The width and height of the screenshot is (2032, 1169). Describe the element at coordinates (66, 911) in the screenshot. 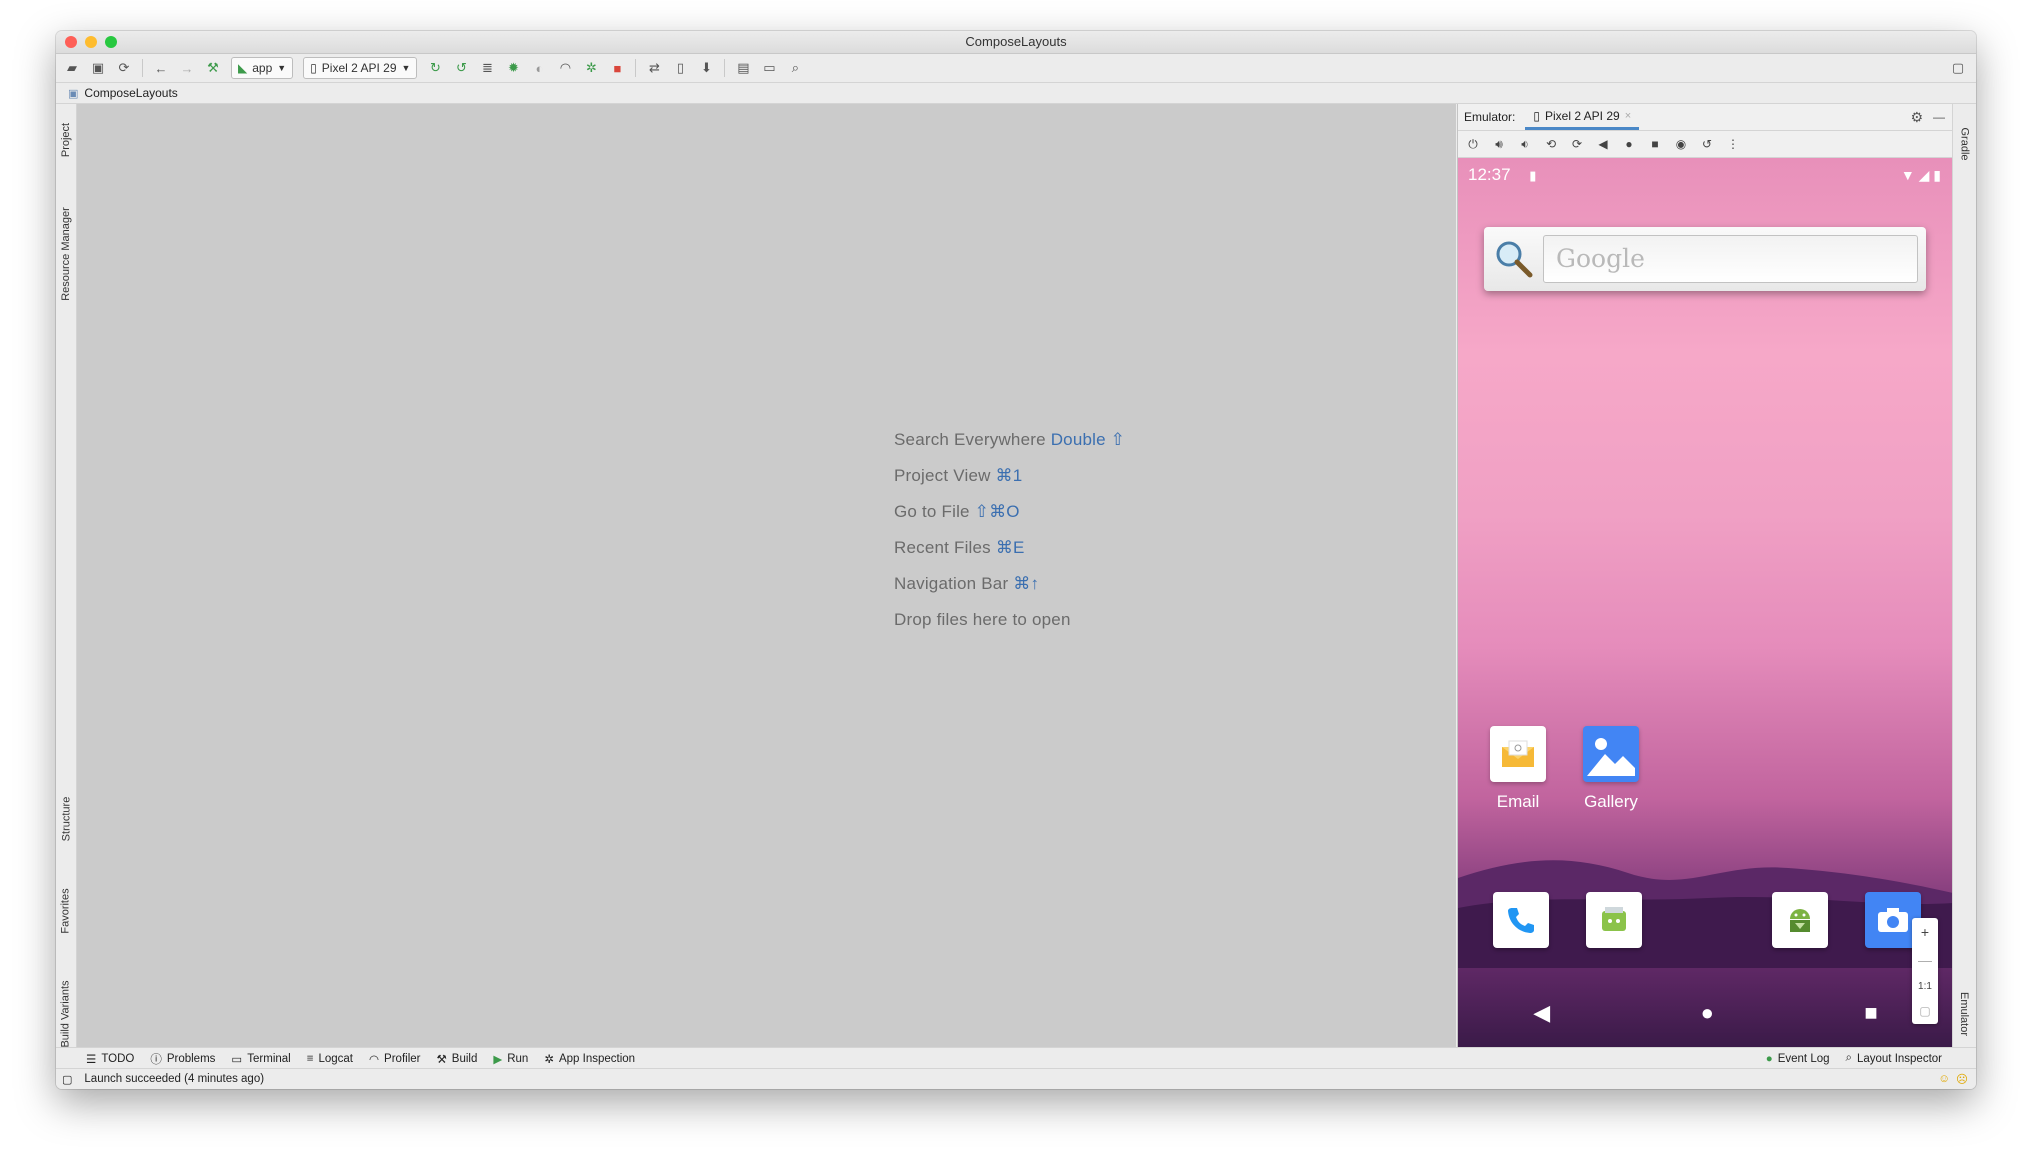

I see `tab-favorites: Favorites` at that location.